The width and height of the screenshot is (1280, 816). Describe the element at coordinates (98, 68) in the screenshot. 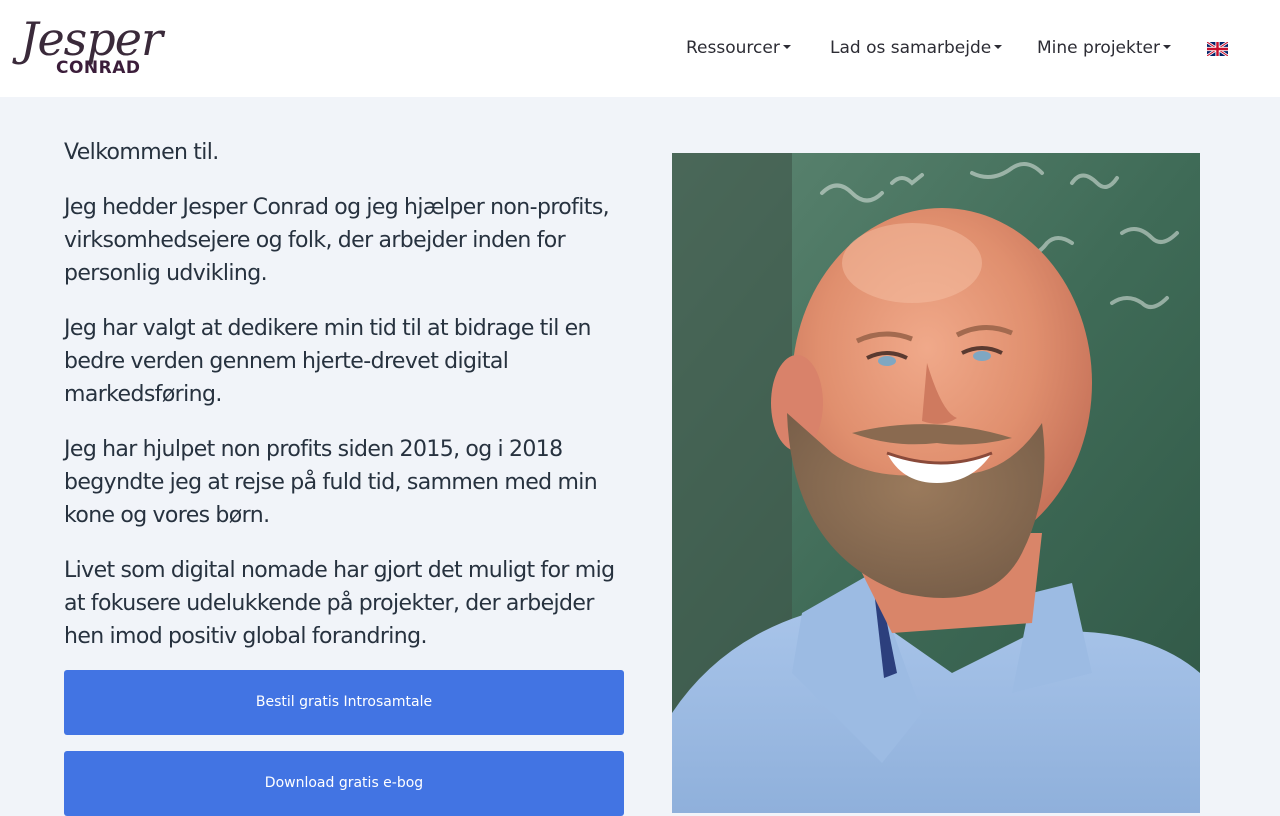

I see `logo-bold-text: CONRAD` at that location.